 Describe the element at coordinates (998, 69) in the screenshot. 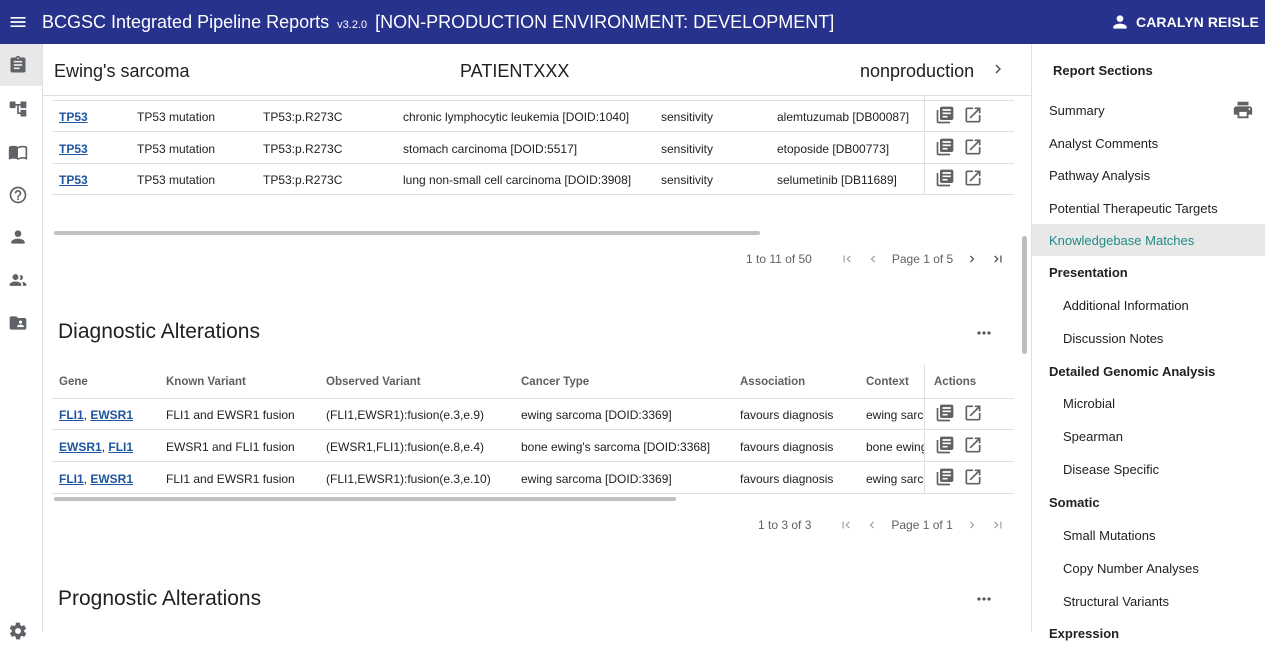

I see `chevron-right-icon` at that location.